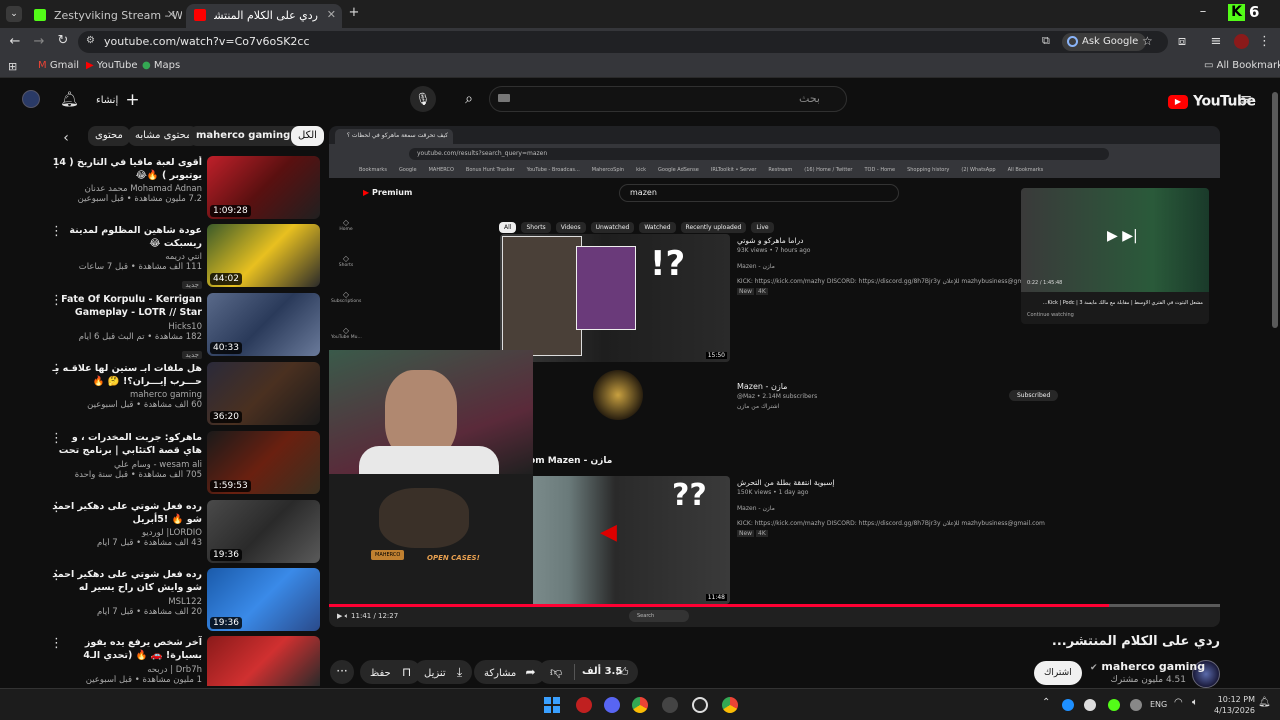 This screenshot has height=720, width=1280. I want to click on video-thumbnail: 1:09:28, so click(263, 187).